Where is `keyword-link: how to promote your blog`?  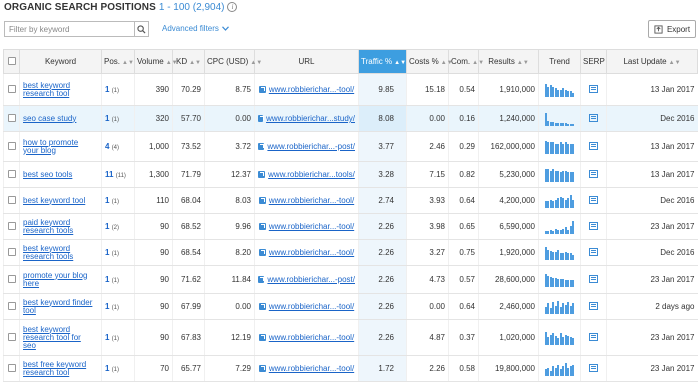 keyword-link: how to promote your blog is located at coordinates (60, 146).